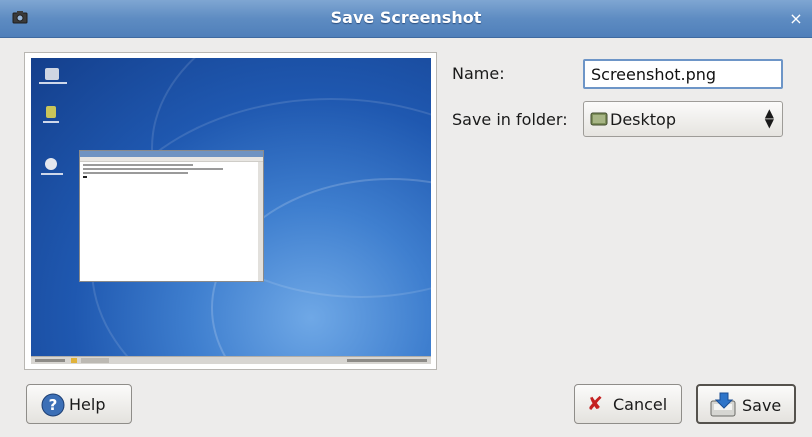  Describe the element at coordinates (723, 404) in the screenshot. I see `save-icon` at that location.